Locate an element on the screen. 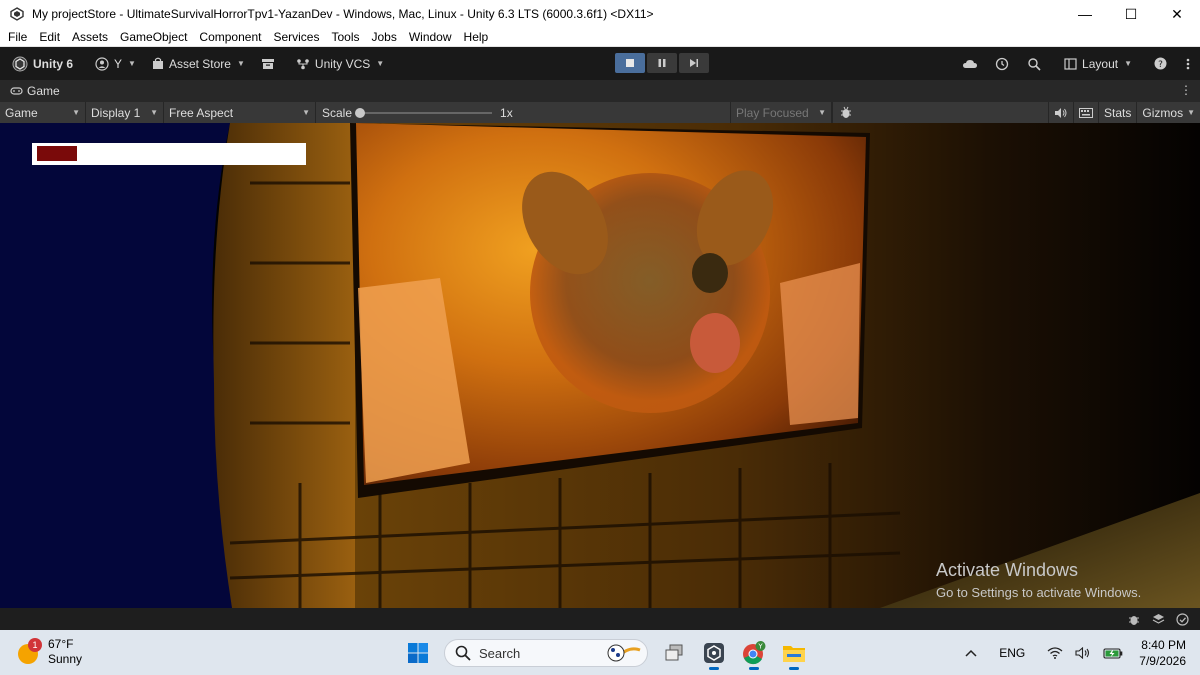 The height and width of the screenshot is (675, 1200). menu-component: Component is located at coordinates (230, 37).